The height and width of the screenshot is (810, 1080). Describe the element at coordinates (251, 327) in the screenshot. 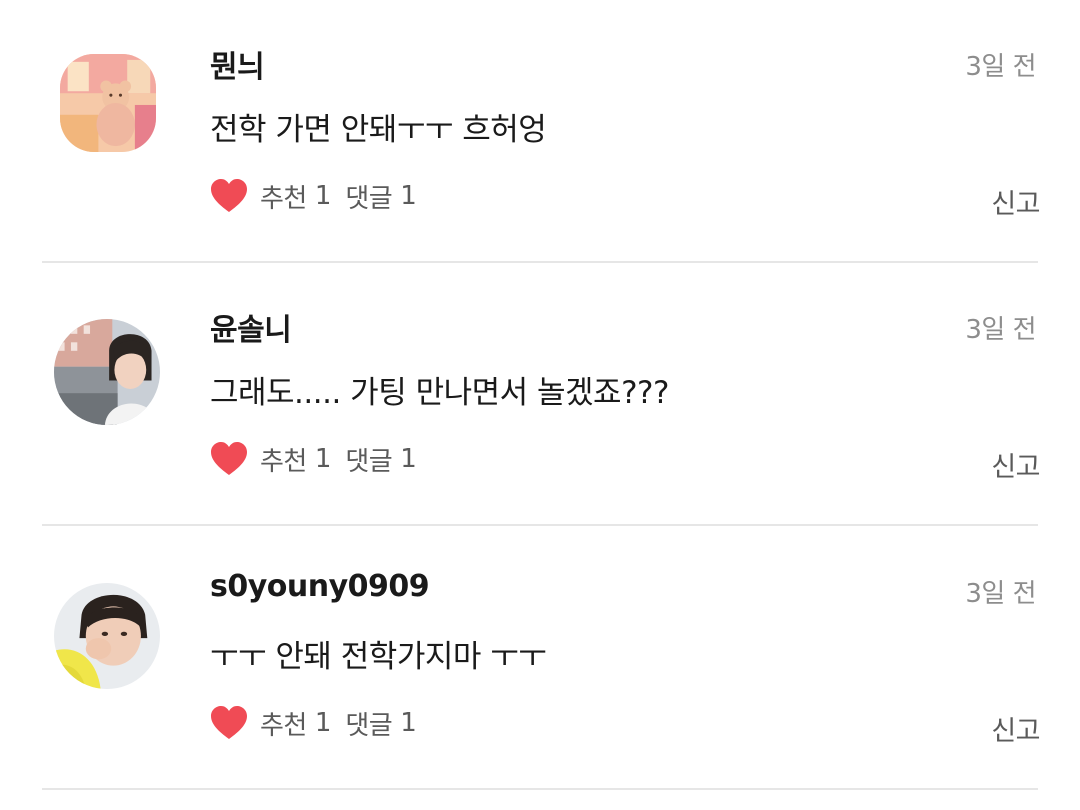

I see `nickname: 윤솔니` at that location.